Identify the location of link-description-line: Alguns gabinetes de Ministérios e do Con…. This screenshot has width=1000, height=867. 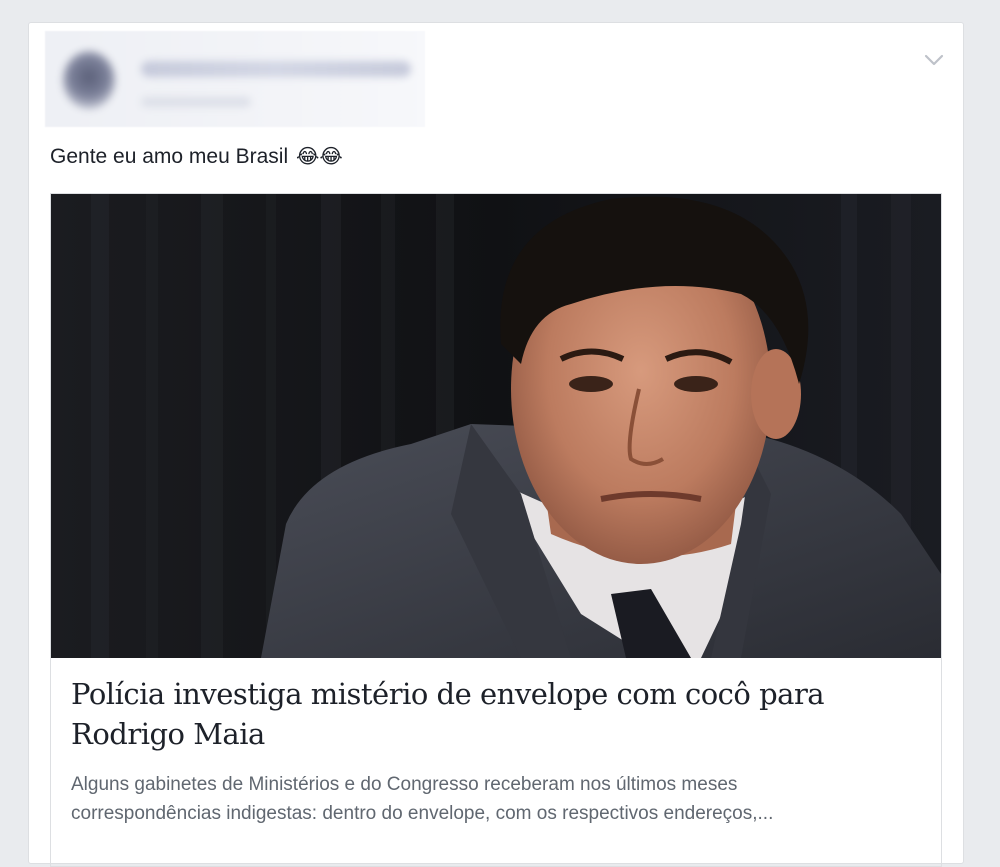
(404, 784).